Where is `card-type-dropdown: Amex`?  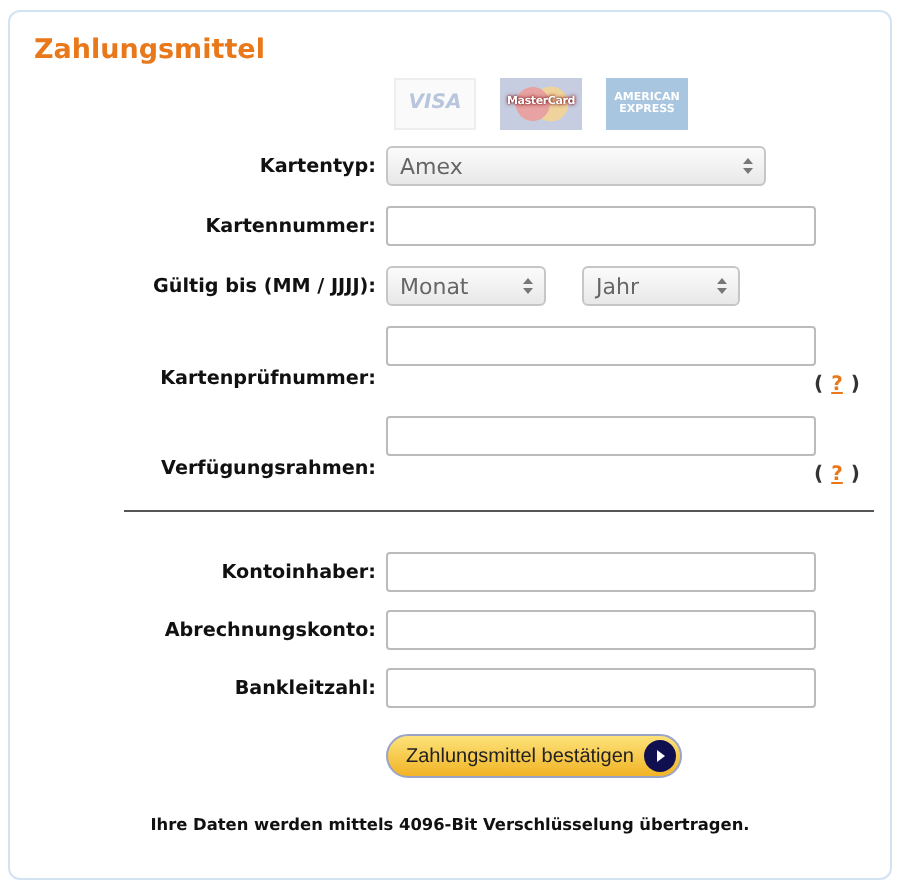 card-type-dropdown: Amex is located at coordinates (576, 166).